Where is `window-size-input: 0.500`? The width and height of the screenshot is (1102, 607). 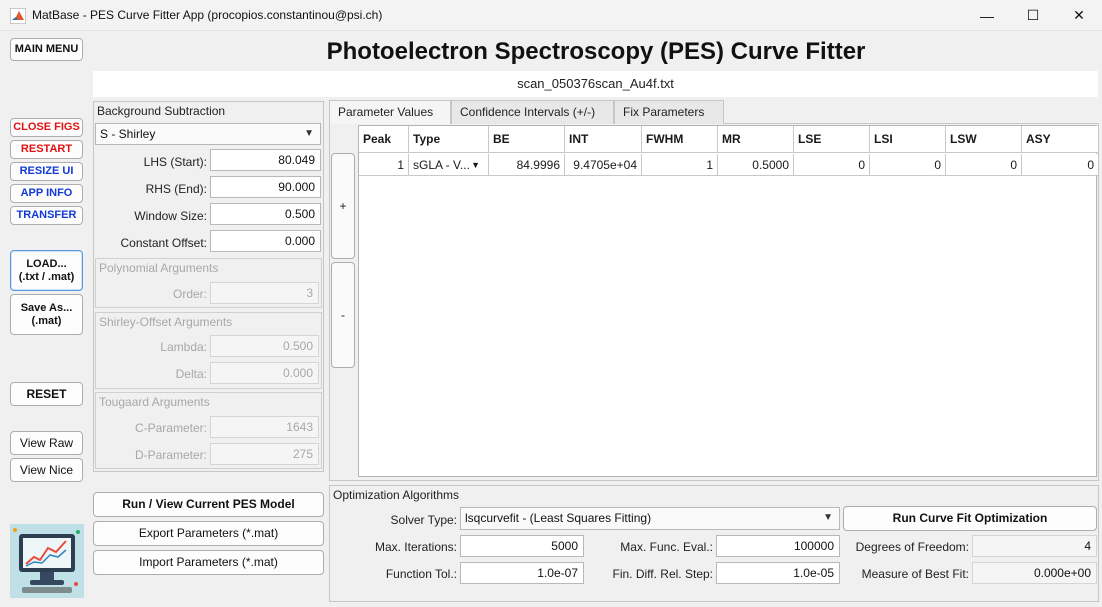
window-size-input: 0.500 is located at coordinates (265, 214).